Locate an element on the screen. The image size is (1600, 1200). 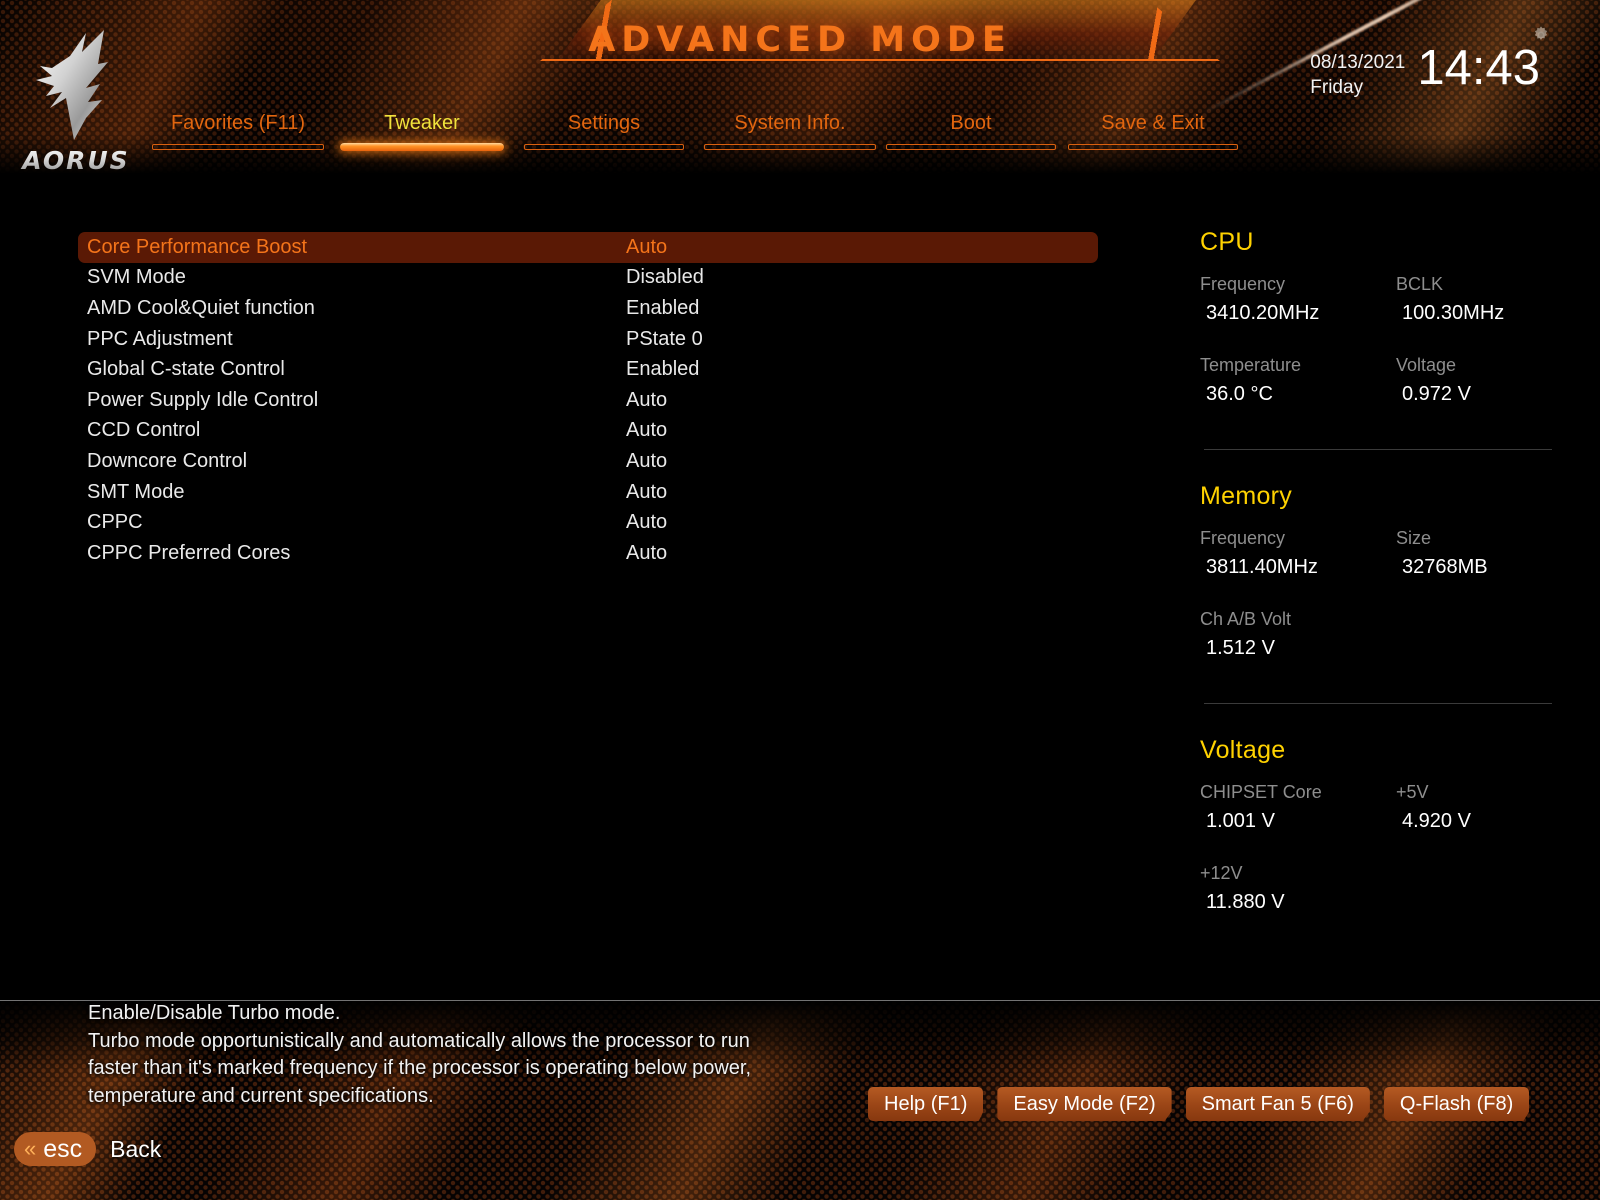
memory-frequency-value: 3811.40MHz is located at coordinates (1262, 567).